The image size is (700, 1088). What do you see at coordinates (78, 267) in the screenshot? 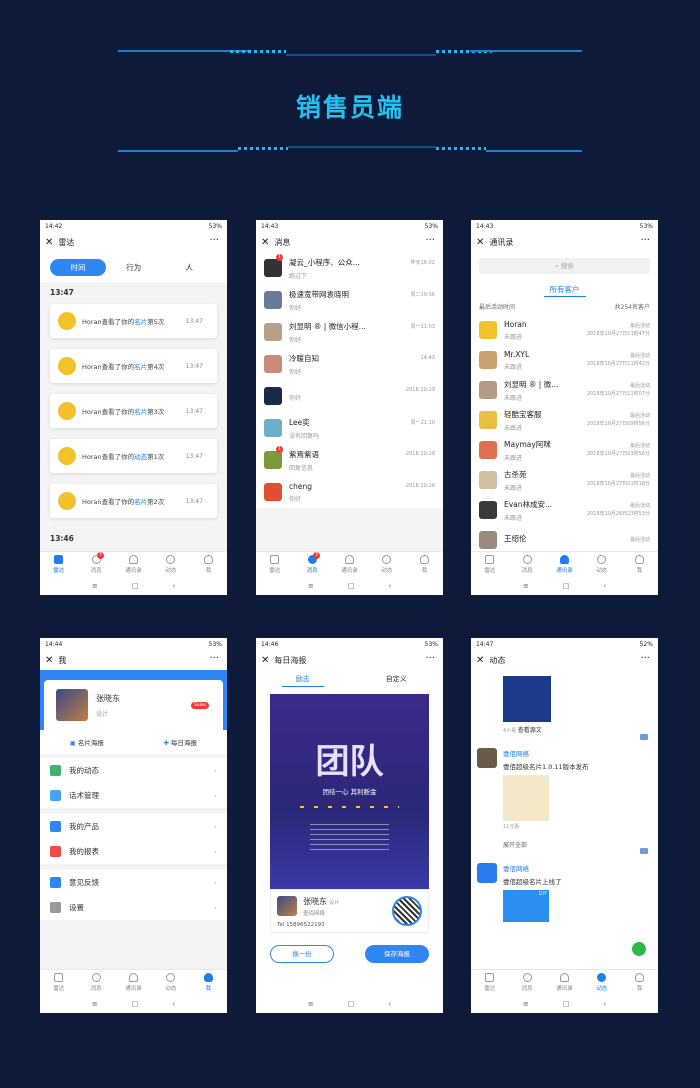
I see `tab-time: 时间` at bounding box center [78, 267].